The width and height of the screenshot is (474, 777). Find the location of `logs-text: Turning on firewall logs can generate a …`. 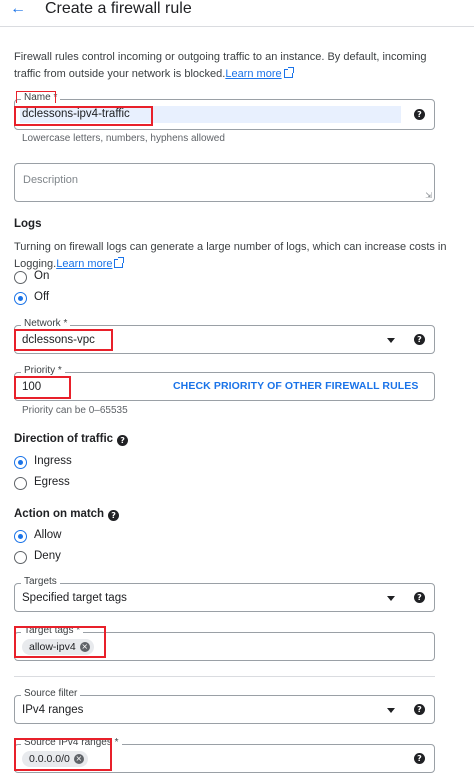

logs-text: Turning on firewall logs can generate a … is located at coordinates (234, 256).